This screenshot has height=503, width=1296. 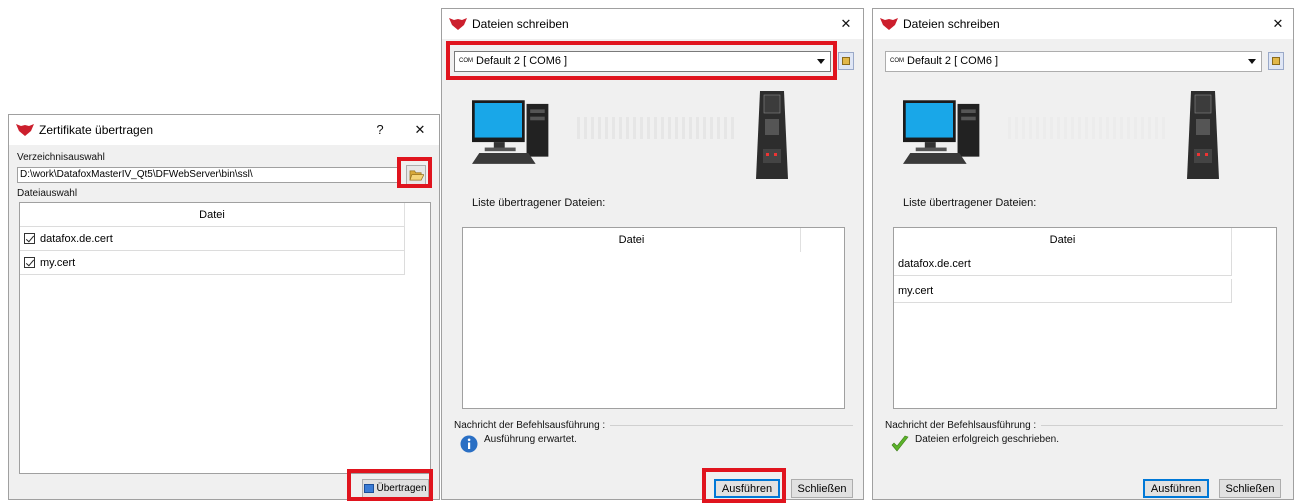 I want to click on run-button: Ausführen, so click(x=1176, y=488).